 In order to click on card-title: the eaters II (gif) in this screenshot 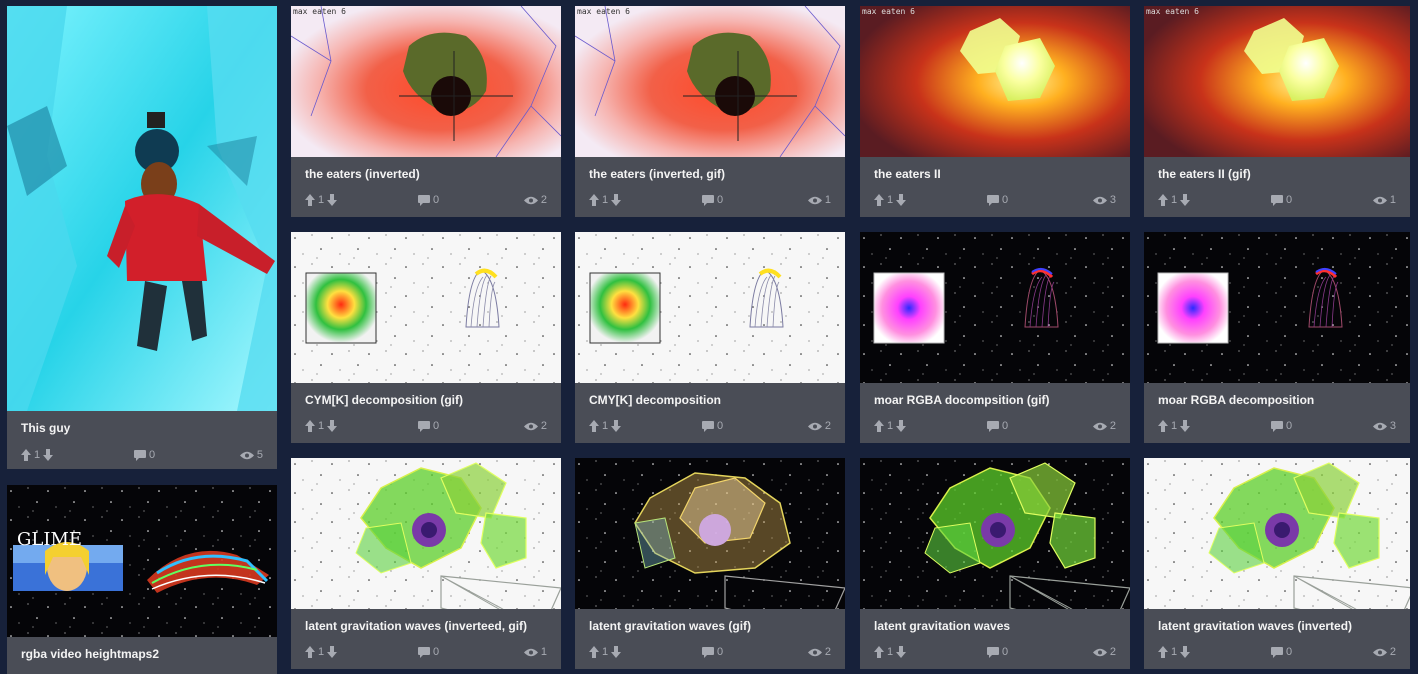, I will do `click(1204, 174)`.